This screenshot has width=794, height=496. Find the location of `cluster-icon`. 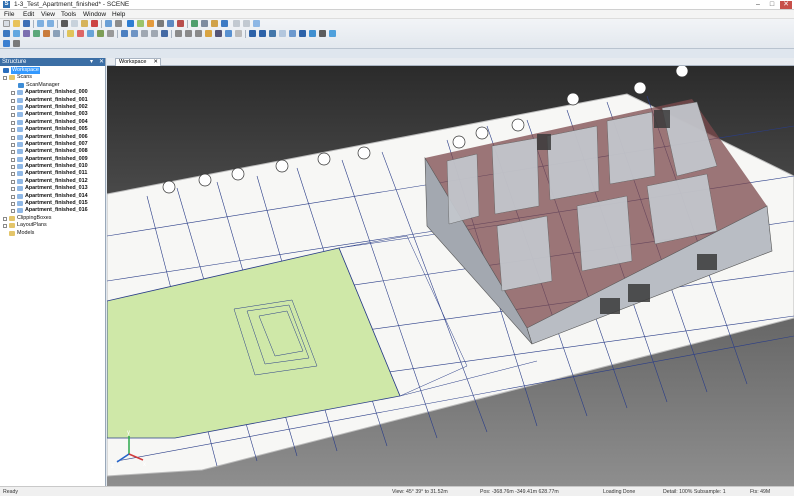

cluster-icon is located at coordinates (26, 33).